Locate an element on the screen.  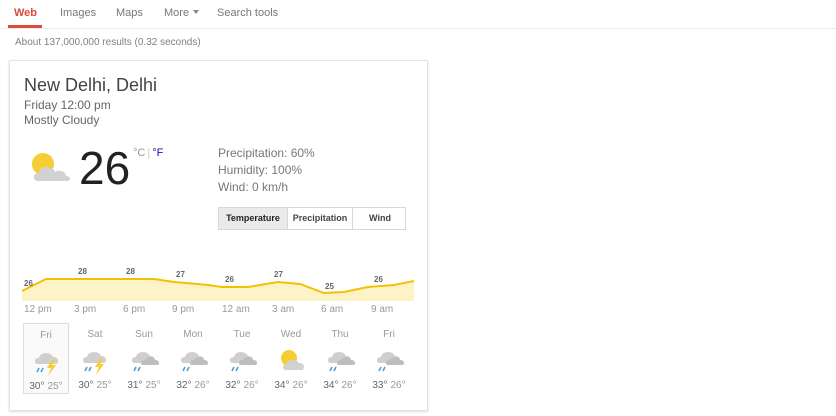
tab-search-tools: Search tools is located at coordinates (247, 13).